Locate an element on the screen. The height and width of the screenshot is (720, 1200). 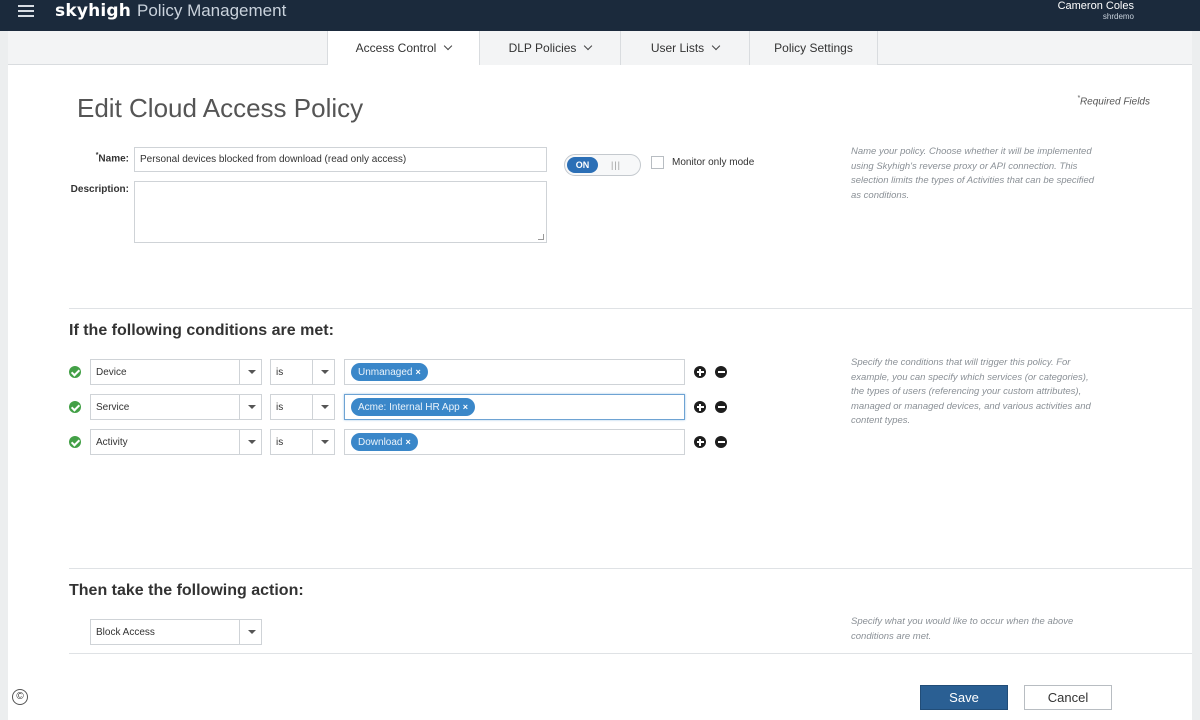
condition-field-select: Activity is located at coordinates (176, 442).